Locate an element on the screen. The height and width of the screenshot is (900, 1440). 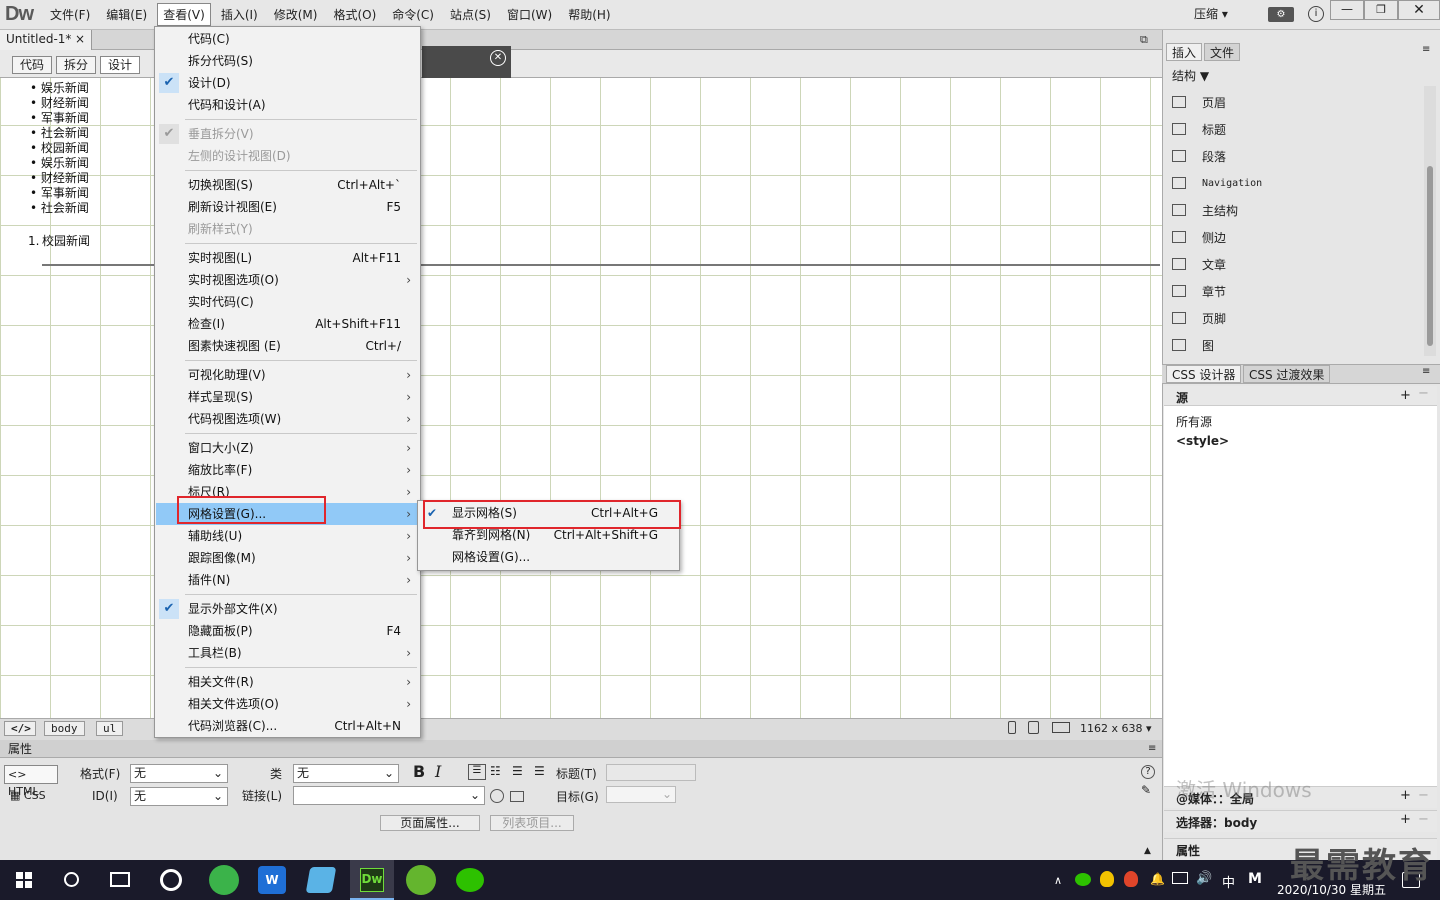
remove-source-icon: − is located at coordinates (1423, 393).